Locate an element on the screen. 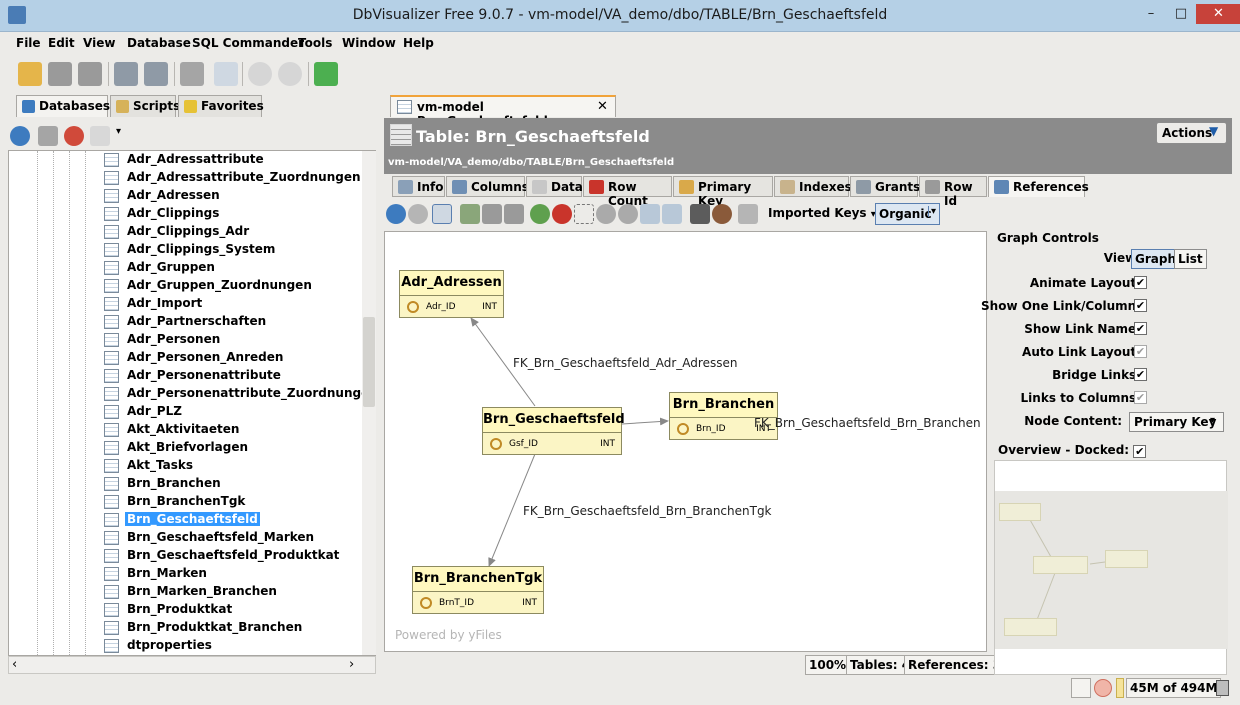 This screenshot has width=1240, height=705. export-image-icon is located at coordinates (514, 214).